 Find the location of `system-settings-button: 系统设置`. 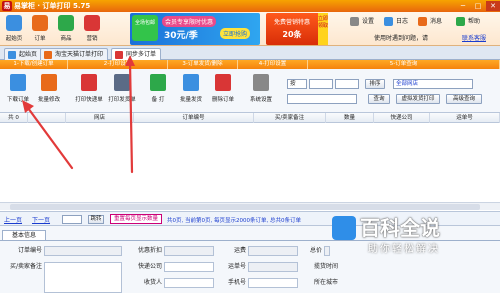

system-settings-button: 系统设置 is located at coordinates (261, 91).